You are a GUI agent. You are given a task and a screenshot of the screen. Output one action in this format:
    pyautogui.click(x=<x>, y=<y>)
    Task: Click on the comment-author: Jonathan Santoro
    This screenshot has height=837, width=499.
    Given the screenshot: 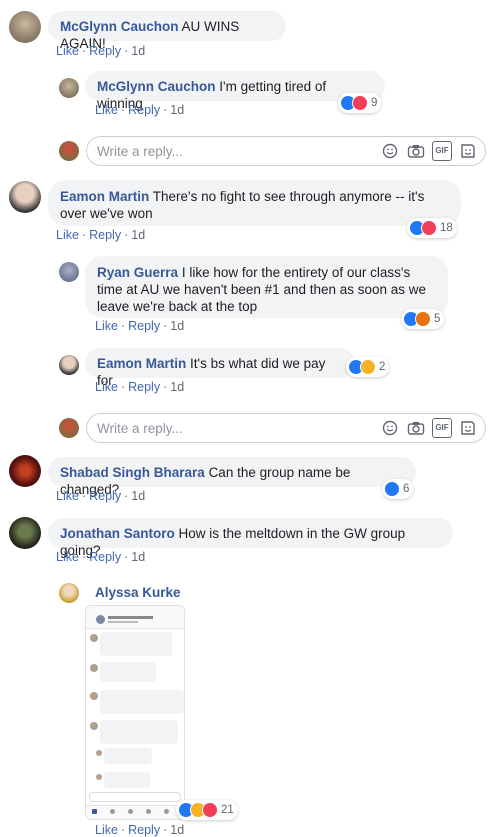 What is the action you would take?
    pyautogui.click(x=117, y=533)
    